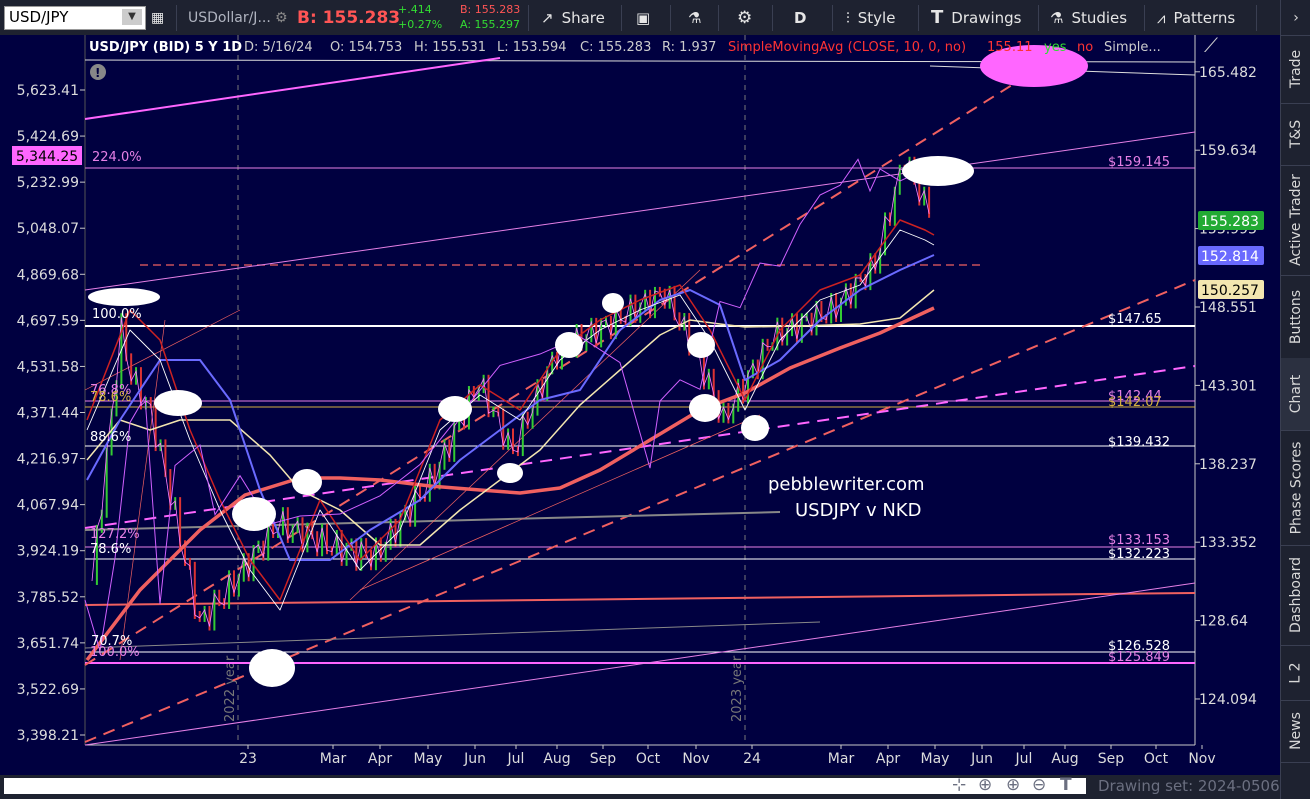  I want to click on pan-icon: ⊹, so click(959, 785).